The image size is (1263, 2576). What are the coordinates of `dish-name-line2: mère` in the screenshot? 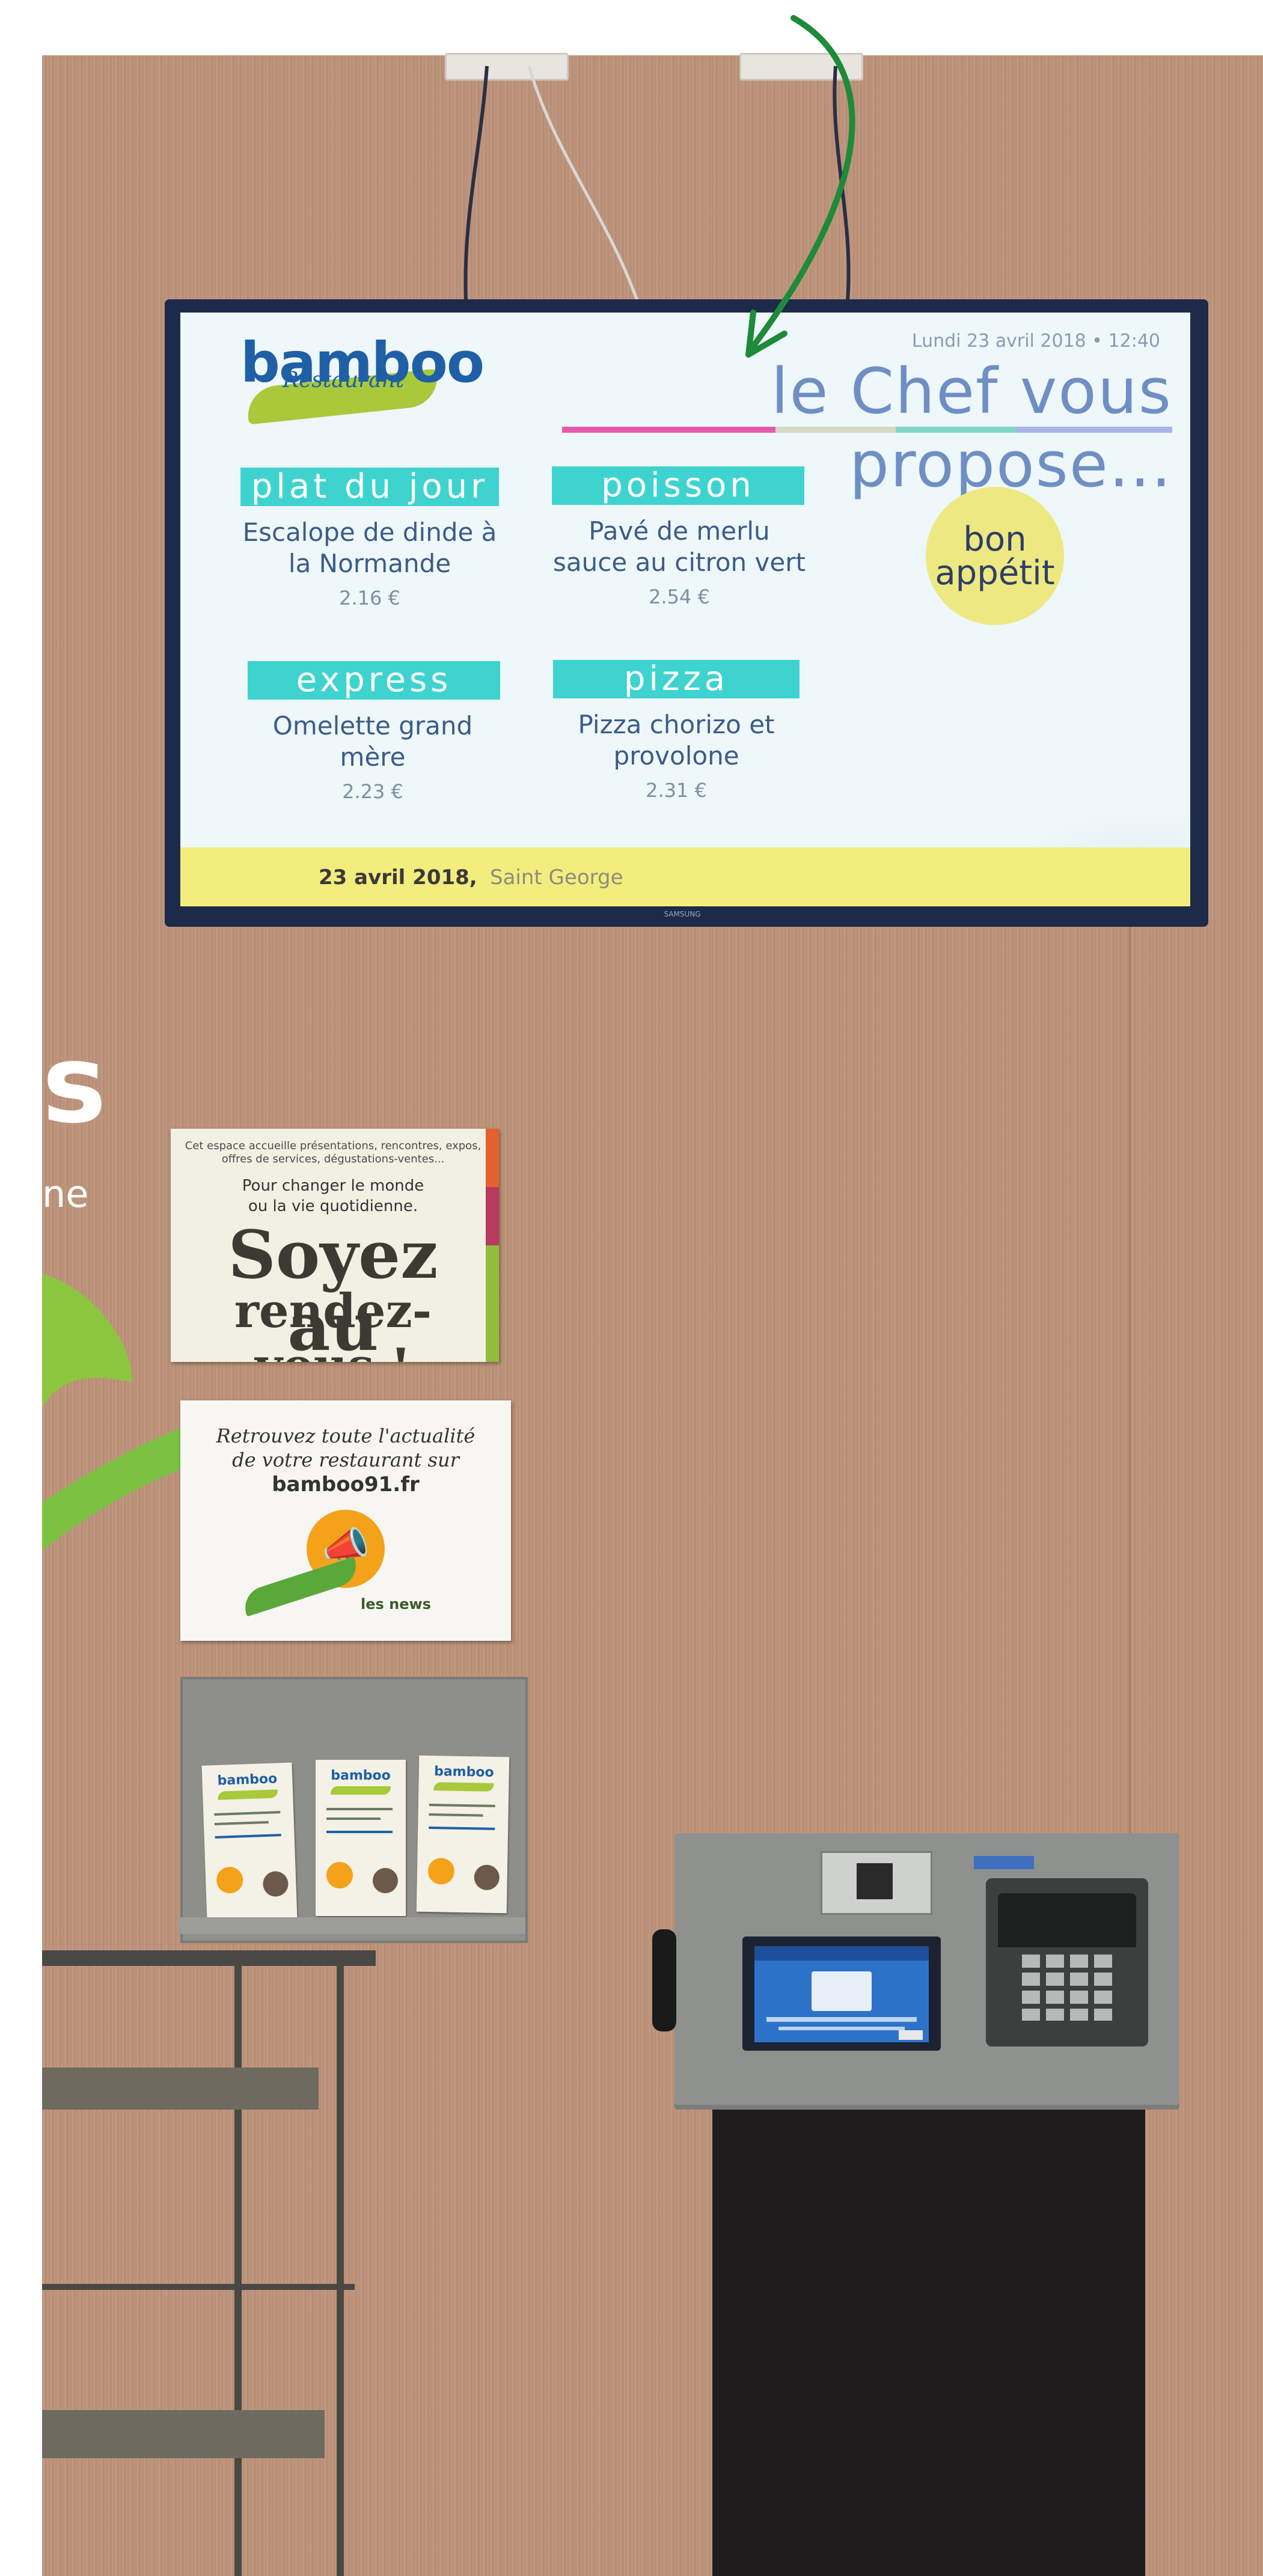 It's located at (373, 757).